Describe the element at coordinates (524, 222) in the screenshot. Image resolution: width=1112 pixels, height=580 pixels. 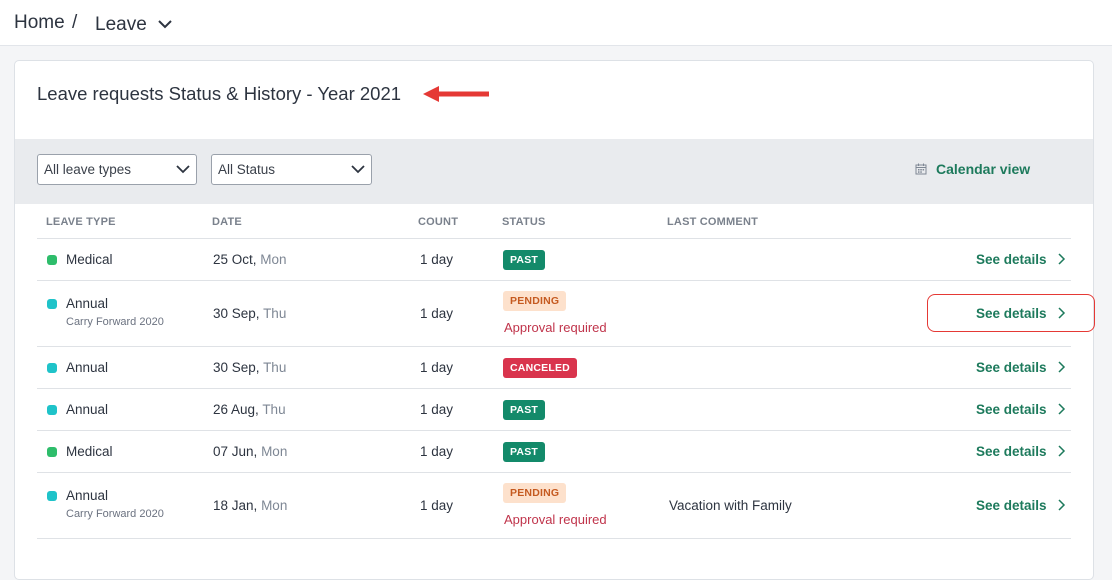
I see `header-status: STATUS` at that location.